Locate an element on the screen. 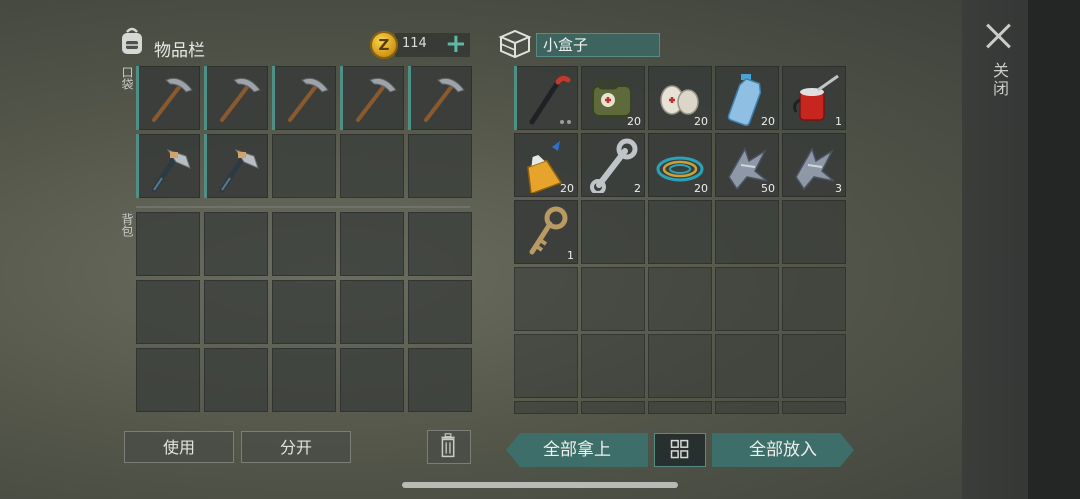 The width and height of the screenshot is (1080, 499). oil-can-icon is located at coordinates (816, 97).